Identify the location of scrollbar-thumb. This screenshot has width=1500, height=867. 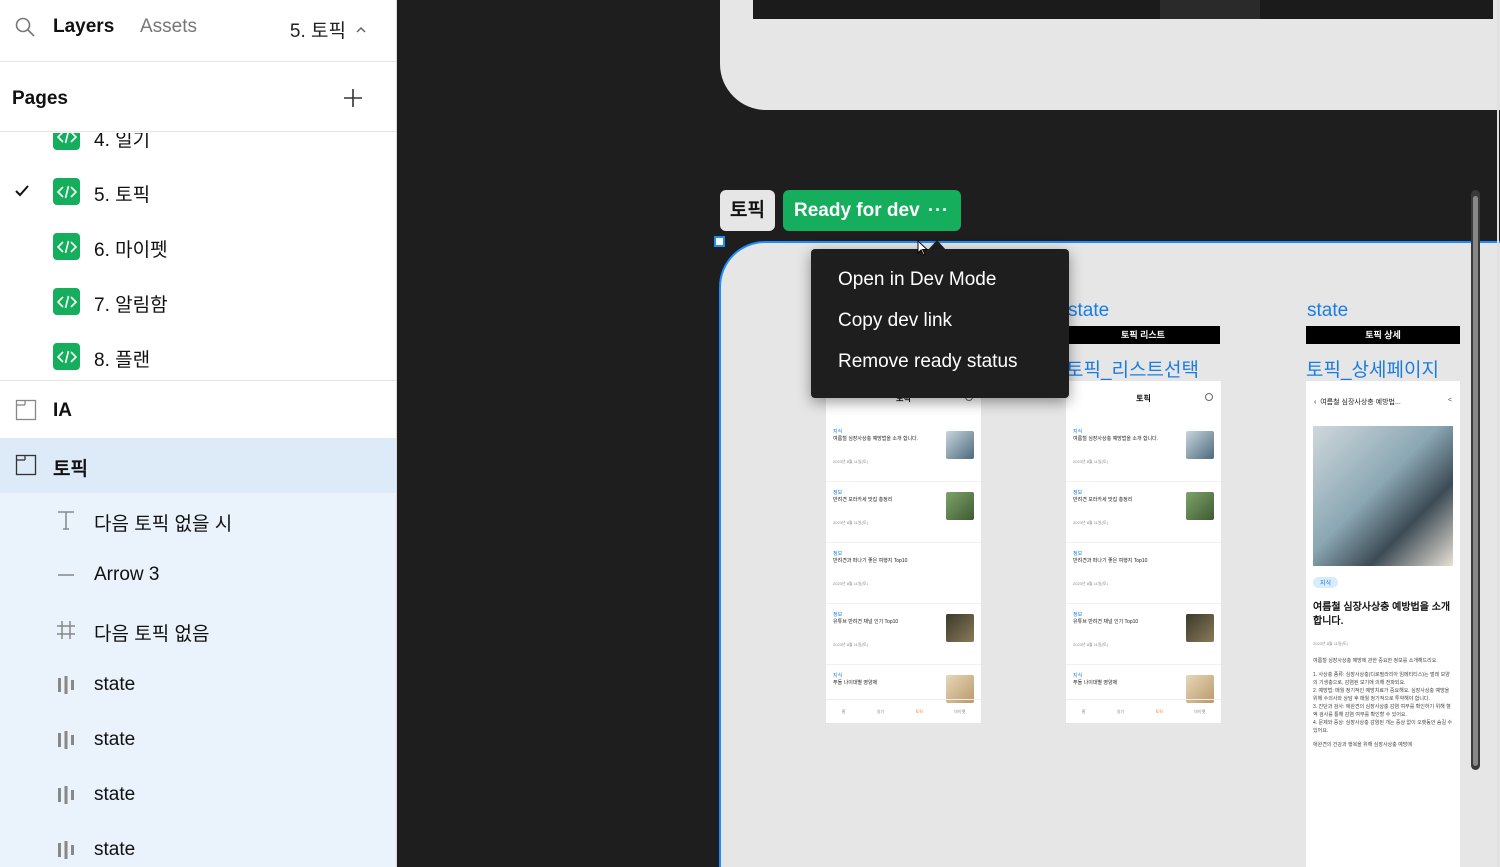
(1475, 481).